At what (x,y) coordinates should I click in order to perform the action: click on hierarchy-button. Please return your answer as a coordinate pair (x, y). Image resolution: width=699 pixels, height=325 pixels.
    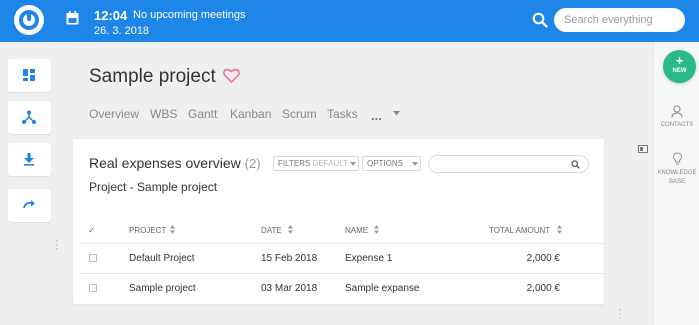
    Looking at the image, I should click on (29, 117).